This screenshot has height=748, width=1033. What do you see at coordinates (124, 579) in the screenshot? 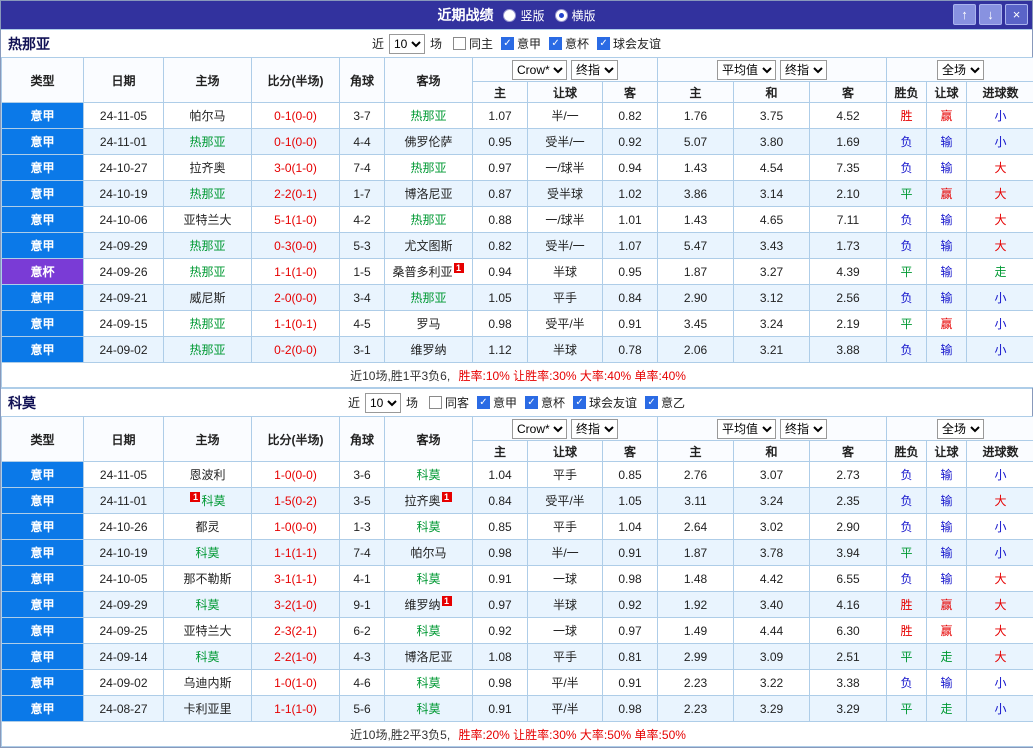
I see `date-cell: 24-10-05` at bounding box center [124, 579].